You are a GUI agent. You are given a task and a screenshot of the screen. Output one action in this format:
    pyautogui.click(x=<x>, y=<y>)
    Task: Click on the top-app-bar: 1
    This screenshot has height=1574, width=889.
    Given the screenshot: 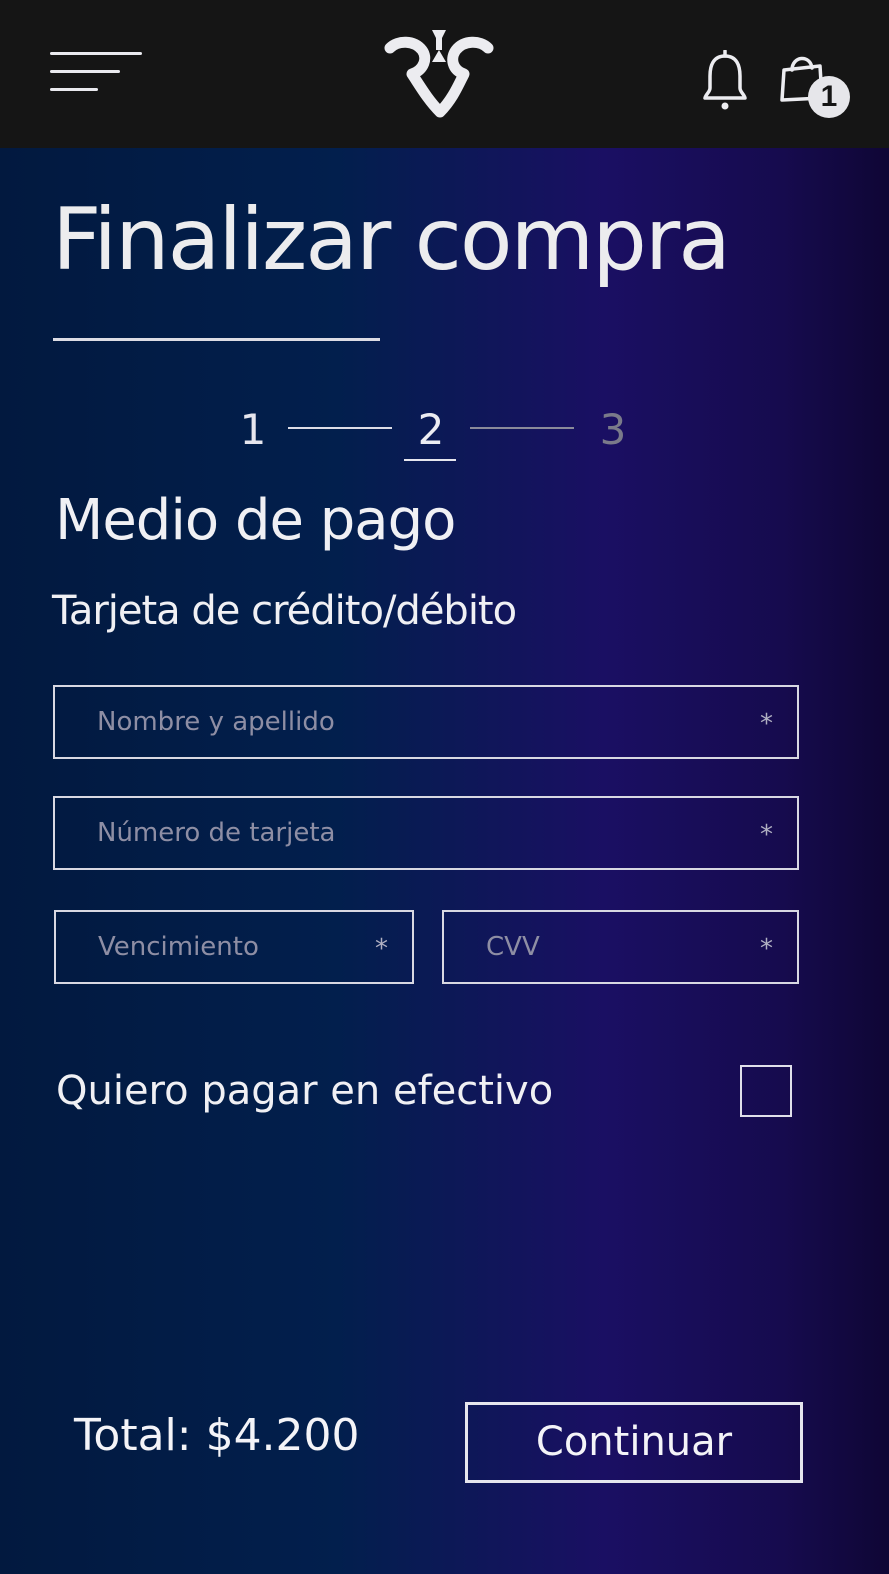 What is the action you would take?
    pyautogui.click(x=444, y=74)
    